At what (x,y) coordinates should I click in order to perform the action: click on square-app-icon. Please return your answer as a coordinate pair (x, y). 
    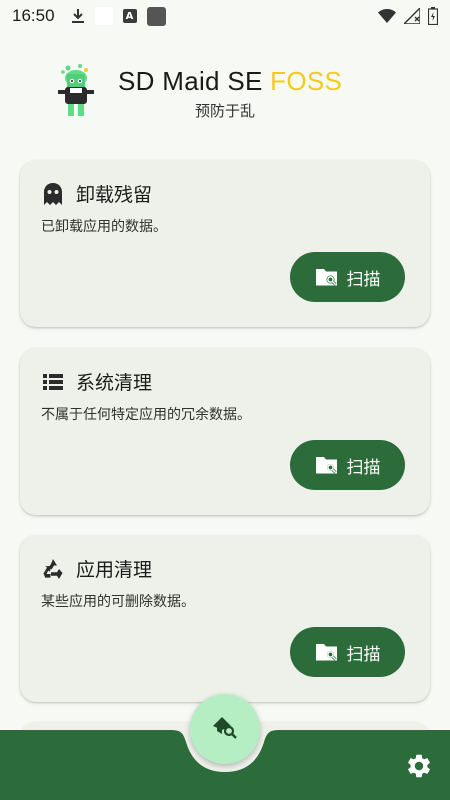
    Looking at the image, I should click on (156, 16).